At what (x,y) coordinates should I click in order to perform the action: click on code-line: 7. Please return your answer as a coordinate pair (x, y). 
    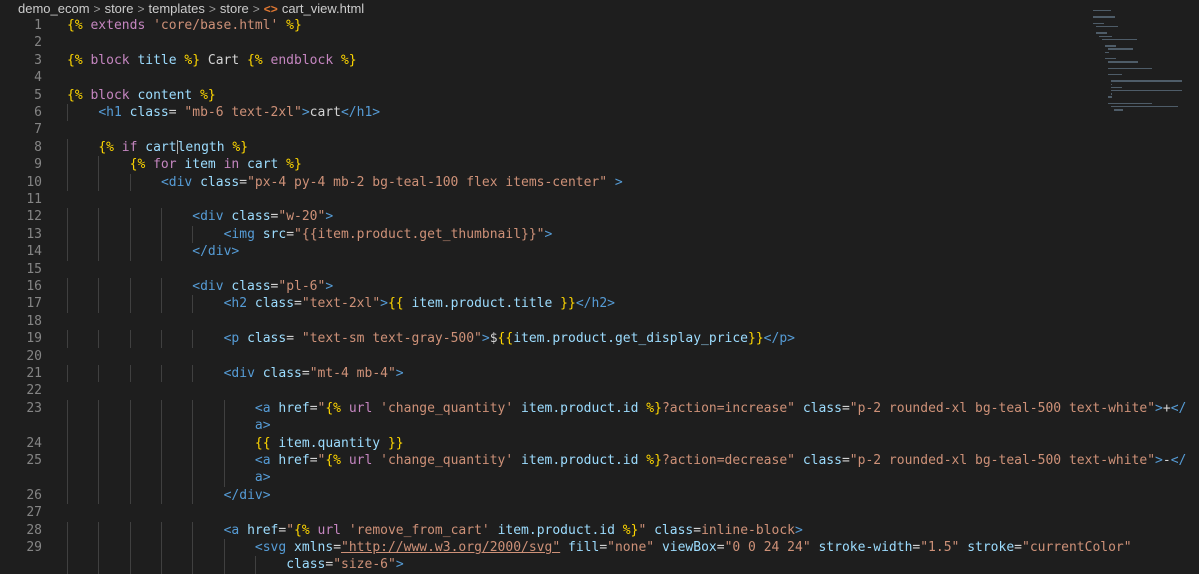
    Looking at the image, I should click on (545, 129).